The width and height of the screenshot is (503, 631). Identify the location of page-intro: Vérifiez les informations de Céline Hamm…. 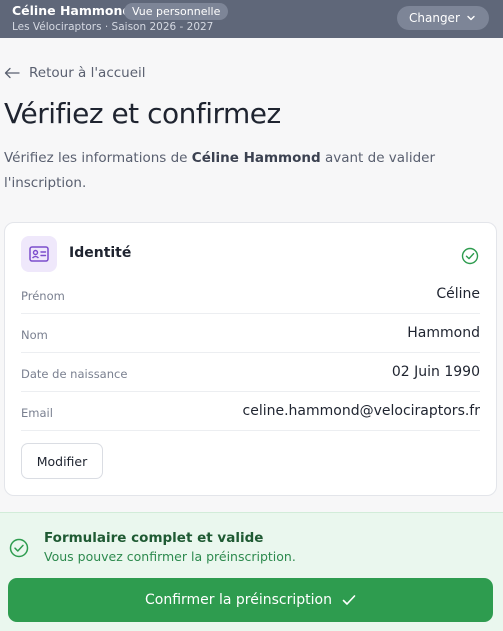
(239, 171).